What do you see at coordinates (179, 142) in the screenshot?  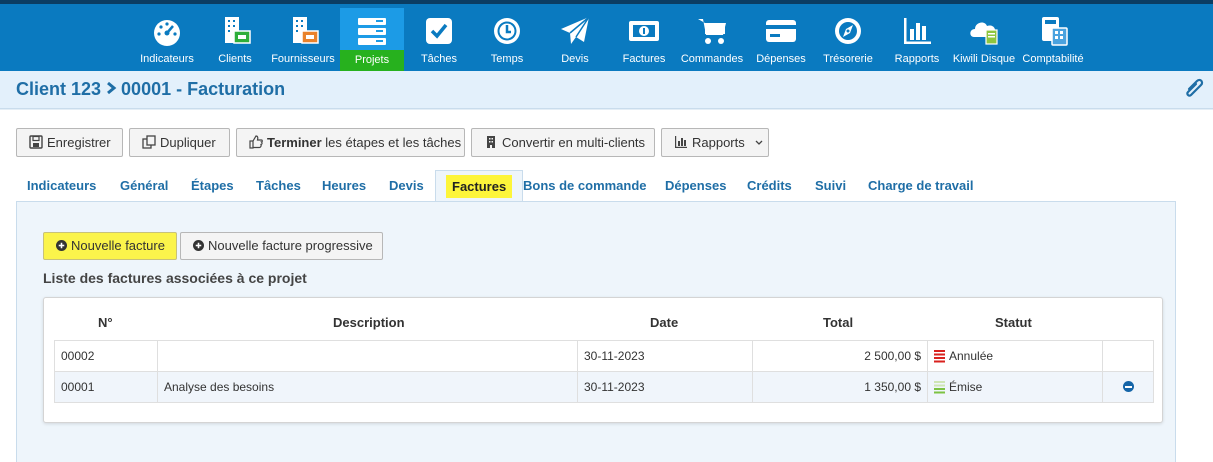 I see `duplicate-button: Dupliquer` at bounding box center [179, 142].